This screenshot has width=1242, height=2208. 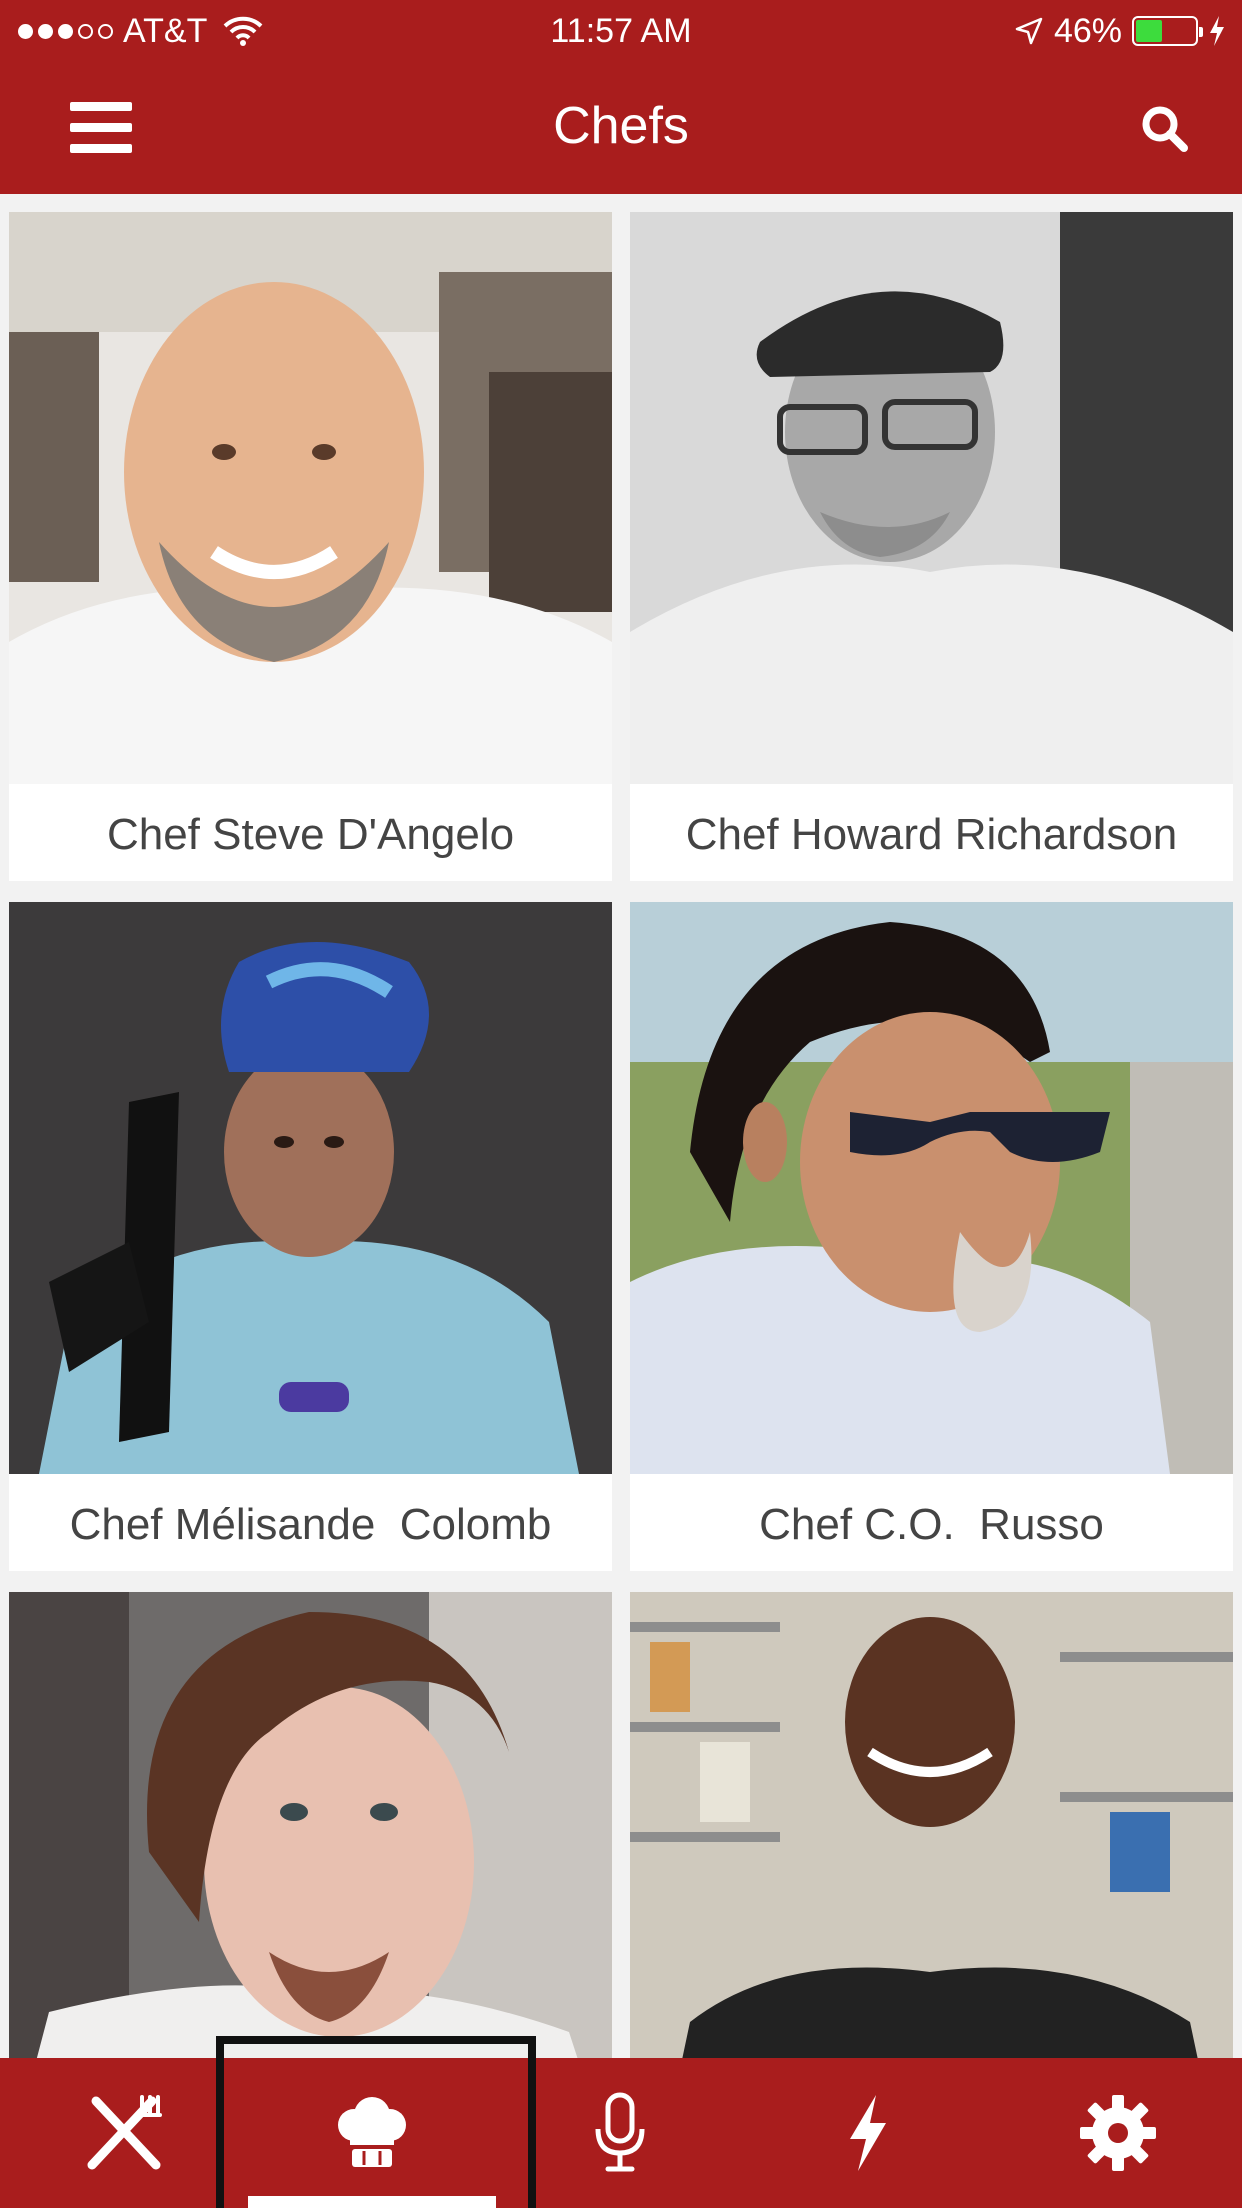 I want to click on microphone-icon, so click(x=620, y=2132).